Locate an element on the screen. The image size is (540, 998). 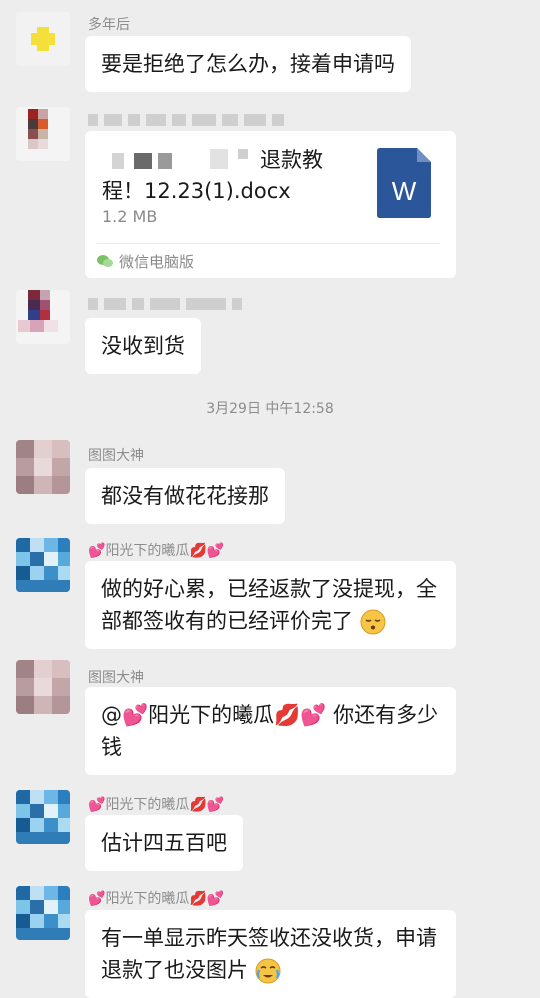
message-text: 没收到货 is located at coordinates (143, 346).